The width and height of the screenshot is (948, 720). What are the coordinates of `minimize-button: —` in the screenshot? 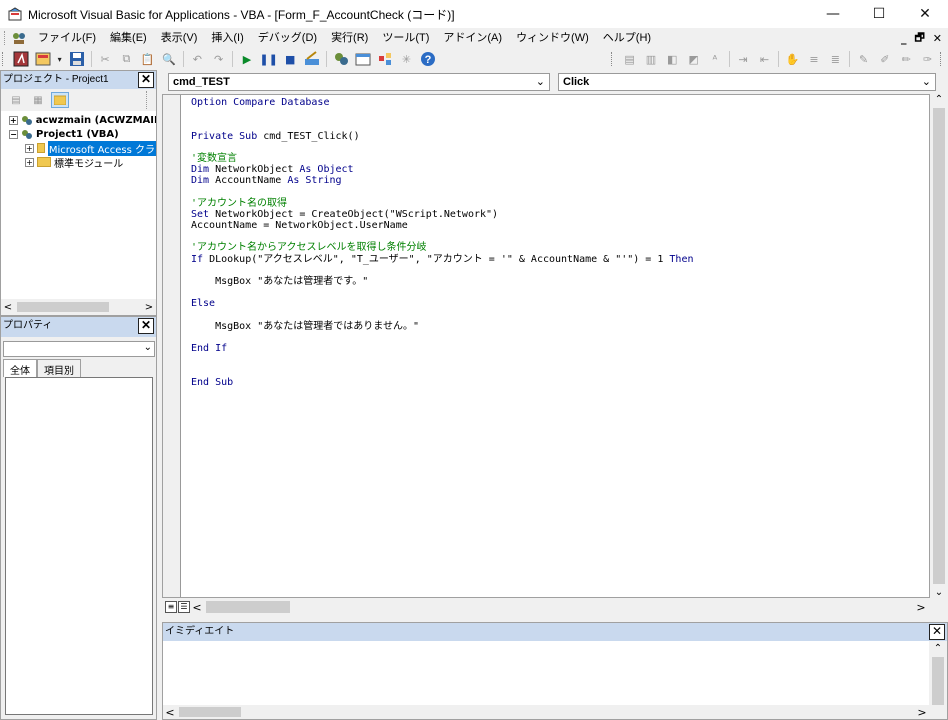 It's located at (833, 14).